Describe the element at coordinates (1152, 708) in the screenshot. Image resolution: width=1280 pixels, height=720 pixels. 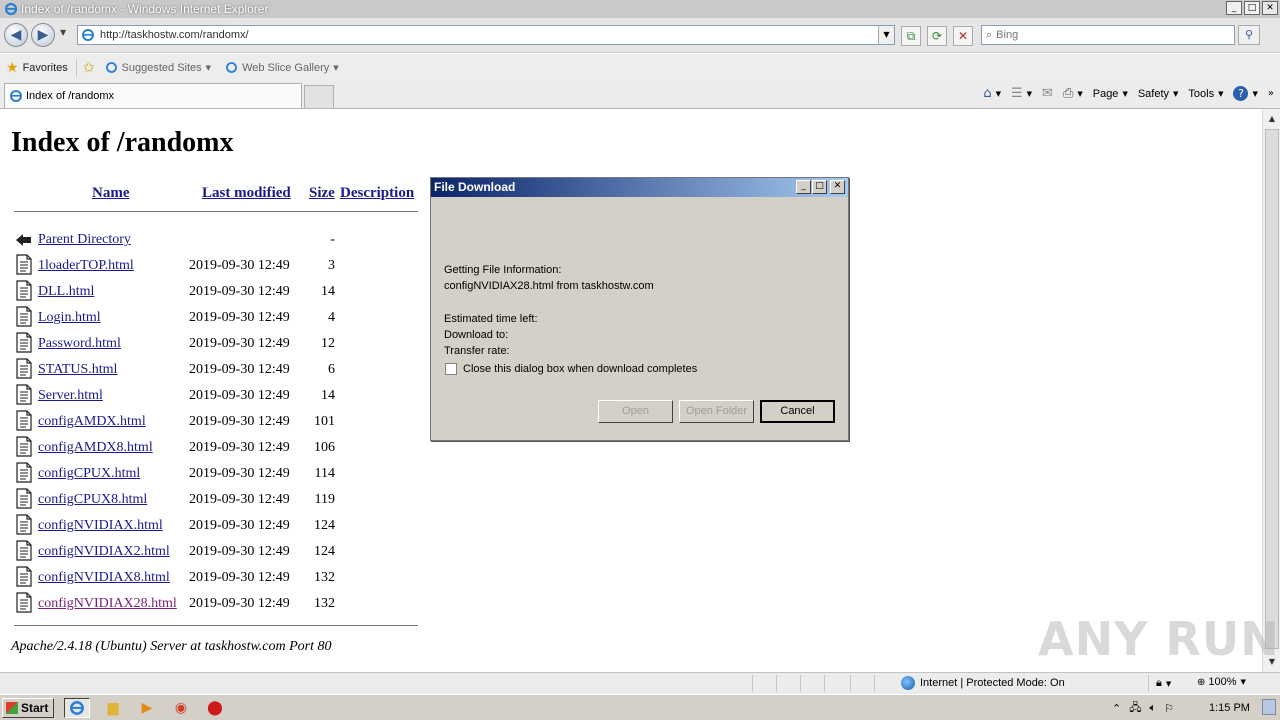
I see `volume-icon: 🔈︎` at that location.